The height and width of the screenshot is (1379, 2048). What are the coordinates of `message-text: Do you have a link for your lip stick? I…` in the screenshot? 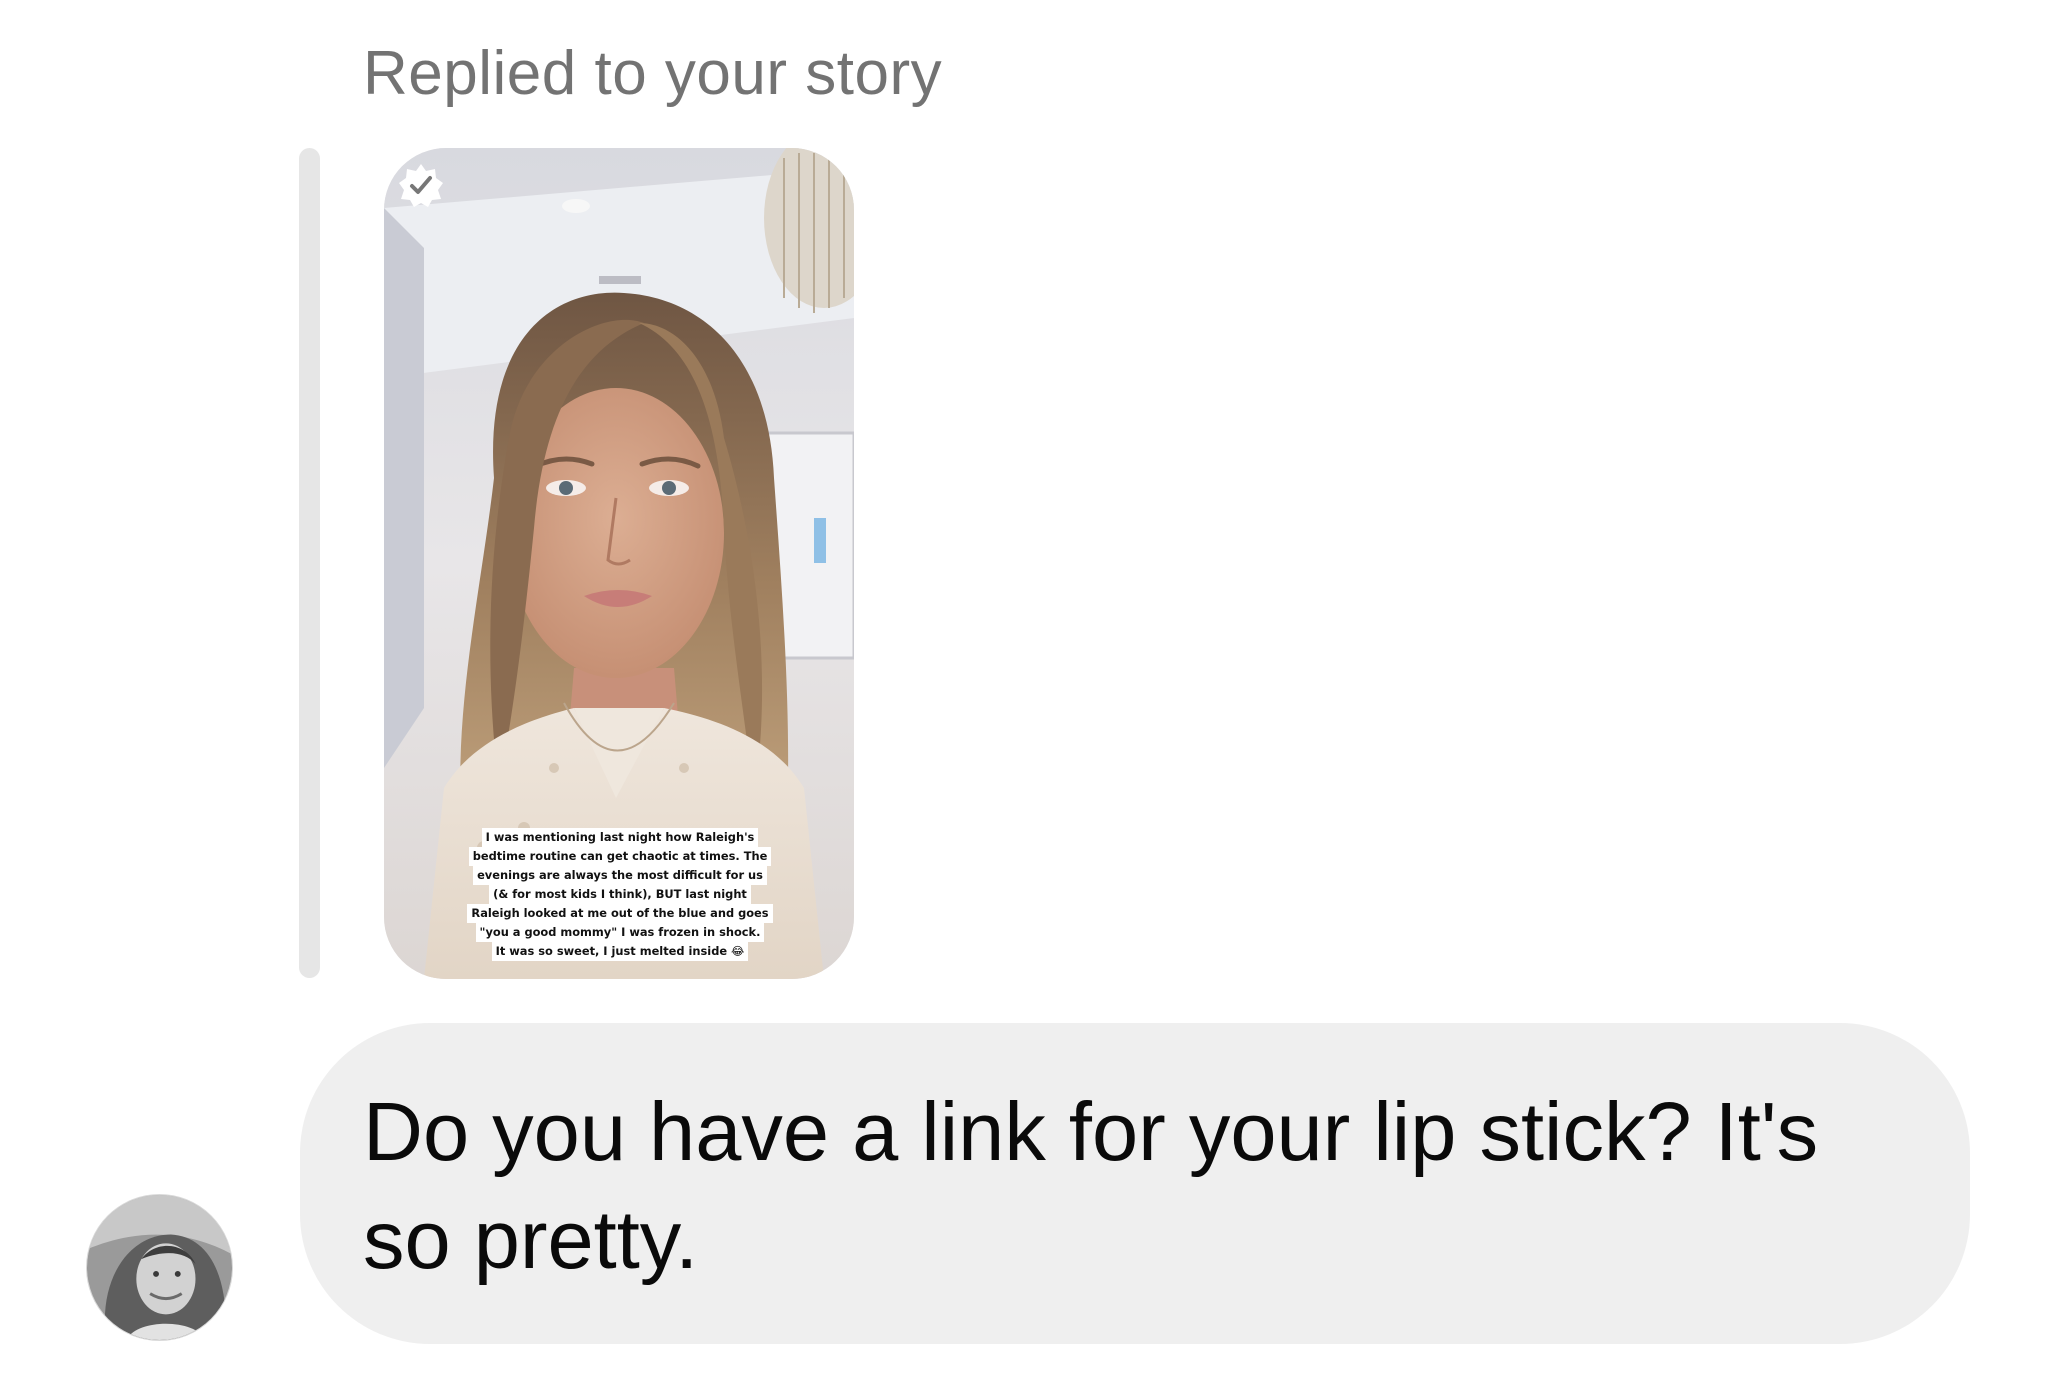 It's located at (1091, 1185).